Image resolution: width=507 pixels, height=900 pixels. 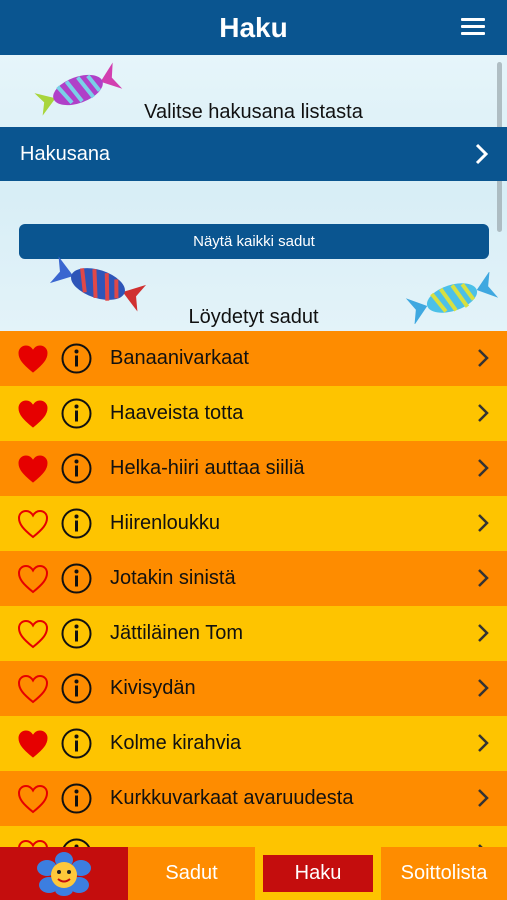 I want to click on story-title: Helka-hiiri auttaa siiliä, so click(x=207, y=468).